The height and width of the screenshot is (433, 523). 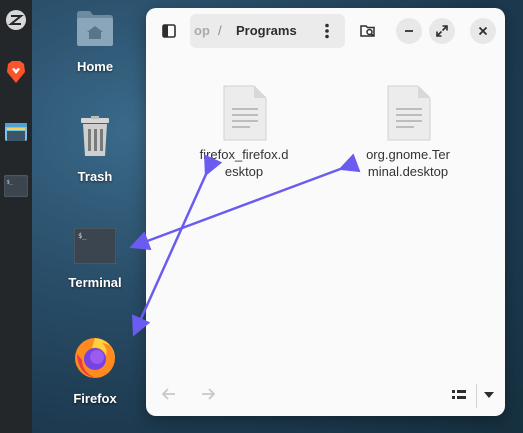 What do you see at coordinates (16, 20) in the screenshot?
I see `zorin-menu-icon` at bounding box center [16, 20].